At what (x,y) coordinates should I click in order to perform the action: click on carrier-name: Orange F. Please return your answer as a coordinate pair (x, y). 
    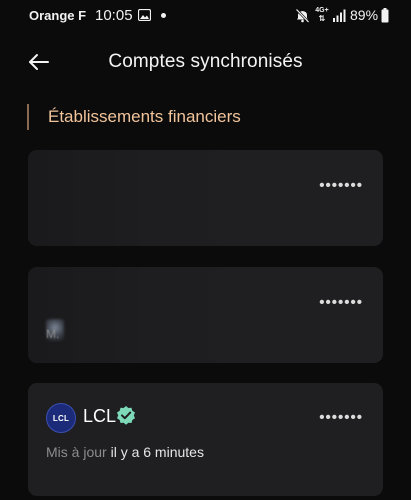
    Looking at the image, I should click on (58, 15).